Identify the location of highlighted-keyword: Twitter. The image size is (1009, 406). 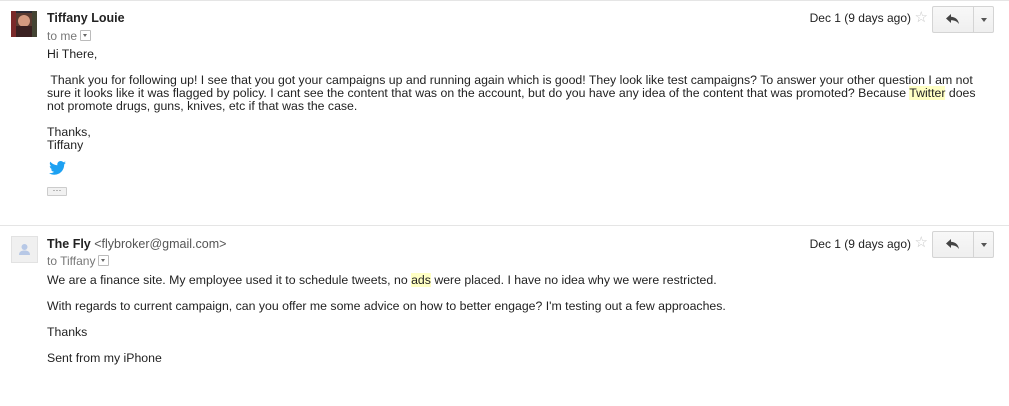
(927, 93).